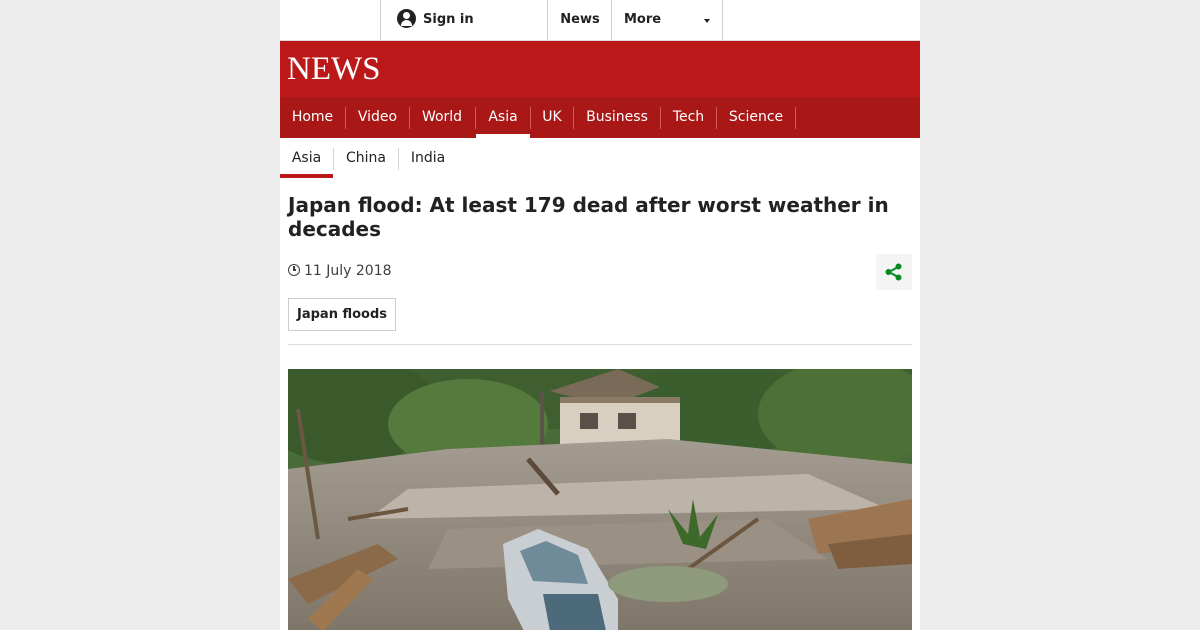 This screenshot has height=630, width=1200. I want to click on nav-label: UK, so click(552, 117).